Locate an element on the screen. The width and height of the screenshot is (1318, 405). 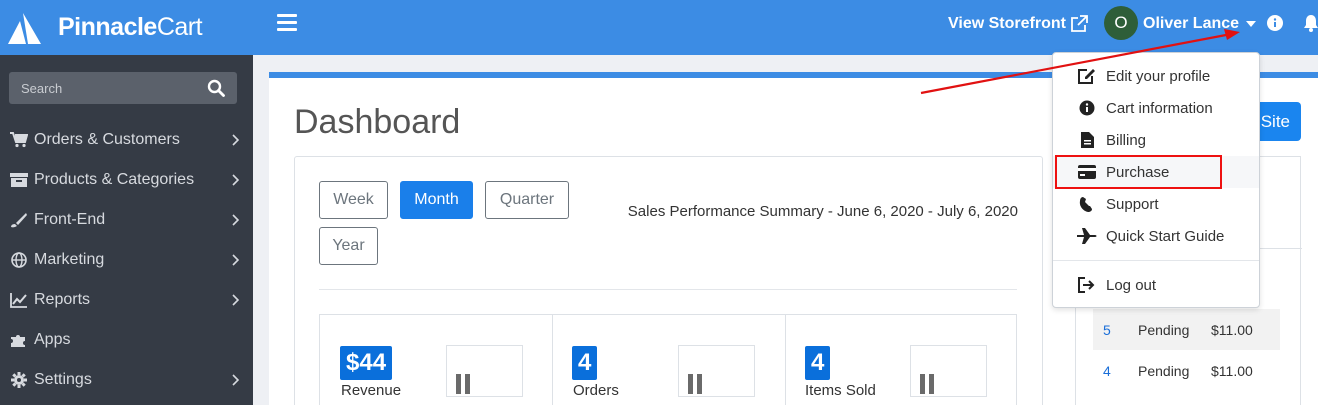
annotation-arrow is located at coordinates (1080, 62).